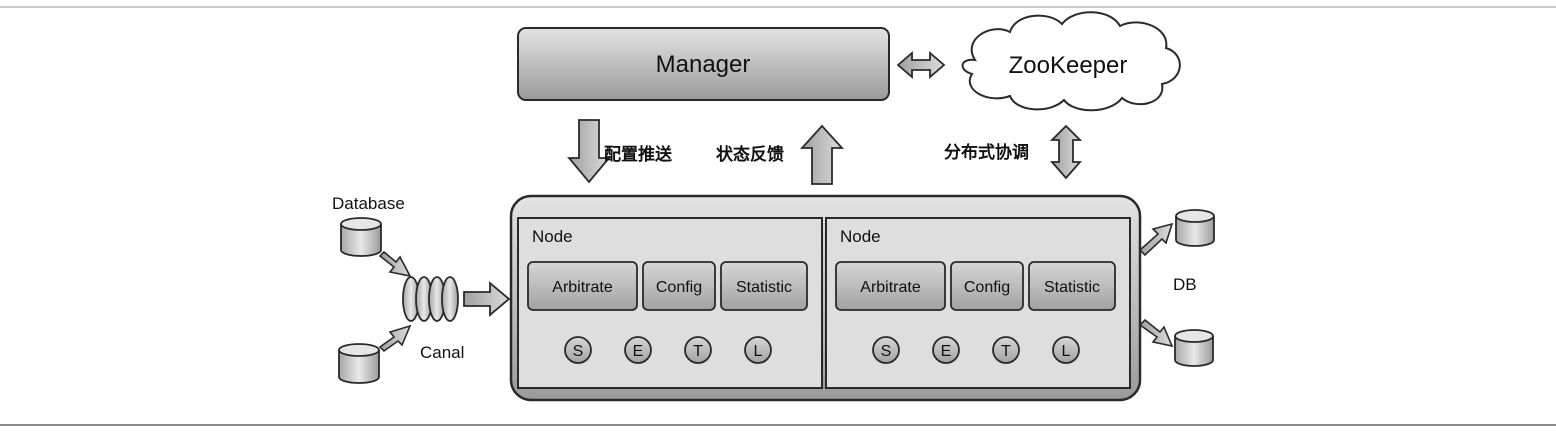  I want to click on canal-to-node-arrow, so click(487, 299).